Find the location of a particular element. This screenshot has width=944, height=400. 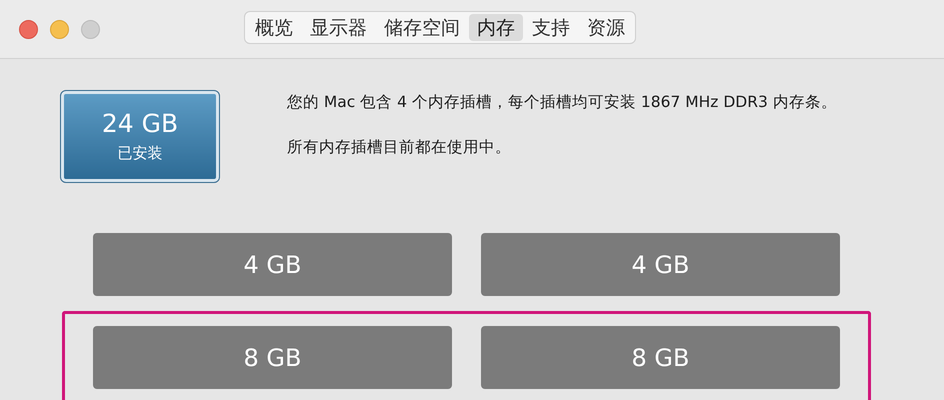

tab: 概览 is located at coordinates (274, 27).